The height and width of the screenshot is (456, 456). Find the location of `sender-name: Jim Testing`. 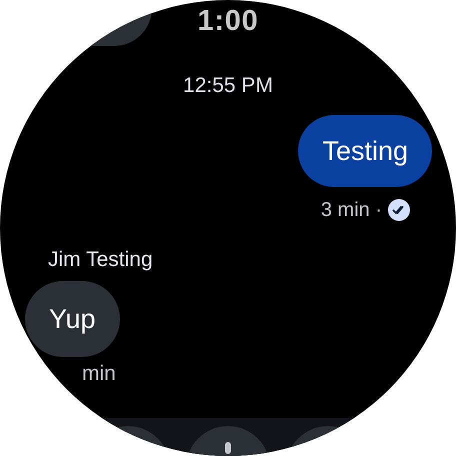

sender-name: Jim Testing is located at coordinates (100, 260).